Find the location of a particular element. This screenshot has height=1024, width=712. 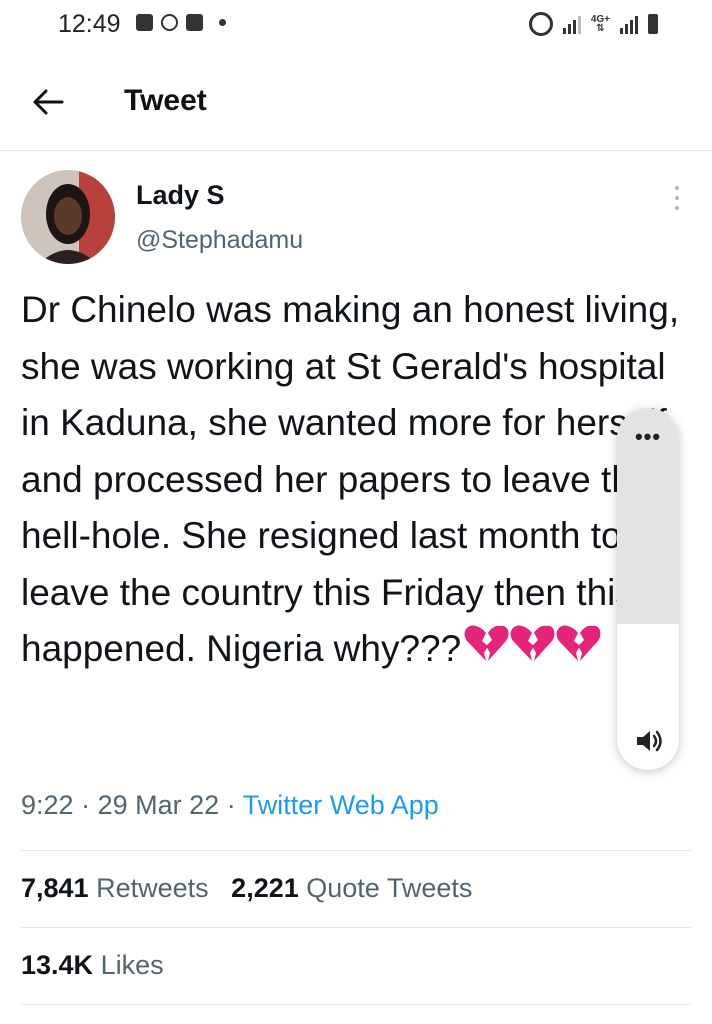

hotspot-icon is located at coordinates (540, 24).